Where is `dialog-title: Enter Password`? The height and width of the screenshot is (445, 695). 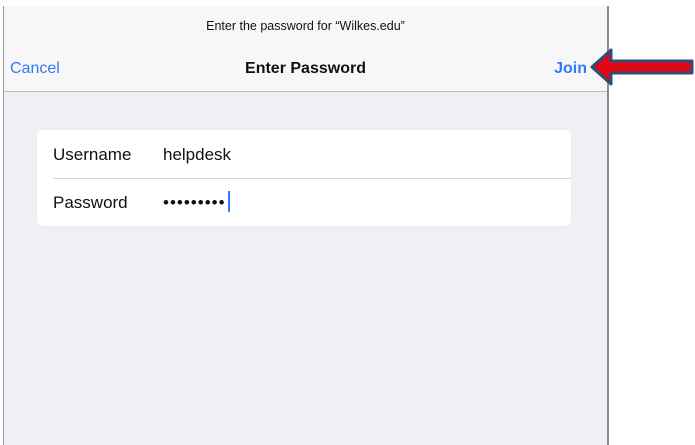
dialog-title: Enter Password is located at coordinates (305, 68).